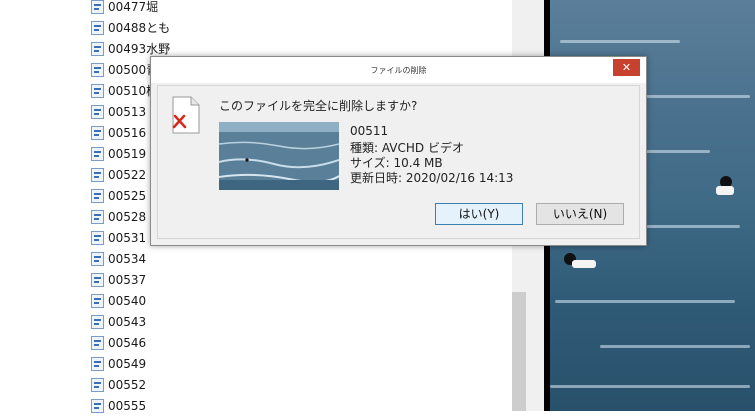 This screenshot has height=416, width=755. Describe the element at coordinates (127, 363) in the screenshot. I see `file-list-item-name: 00549` at that location.